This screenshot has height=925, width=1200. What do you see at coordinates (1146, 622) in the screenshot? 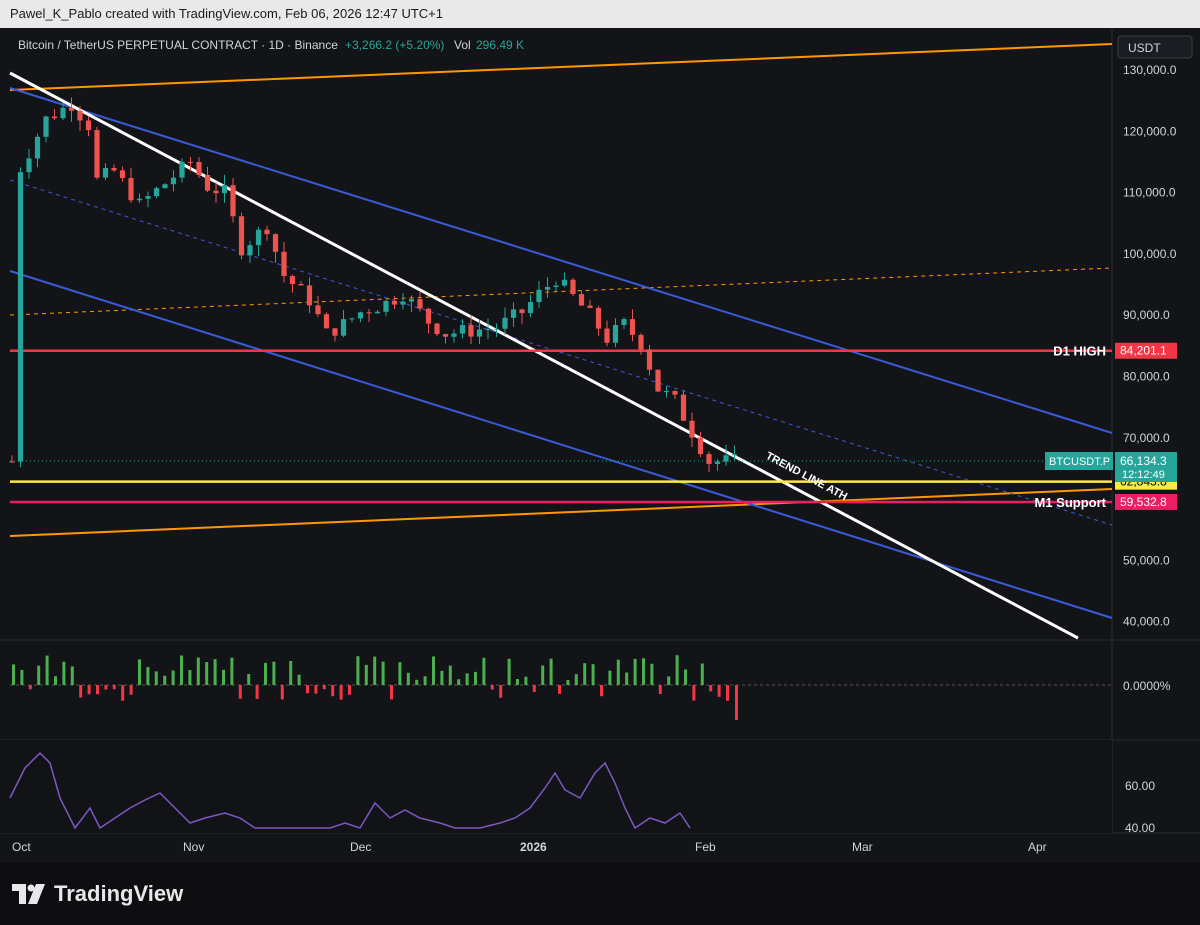
I see `price-tick-label: 40,000.0` at bounding box center [1146, 622].